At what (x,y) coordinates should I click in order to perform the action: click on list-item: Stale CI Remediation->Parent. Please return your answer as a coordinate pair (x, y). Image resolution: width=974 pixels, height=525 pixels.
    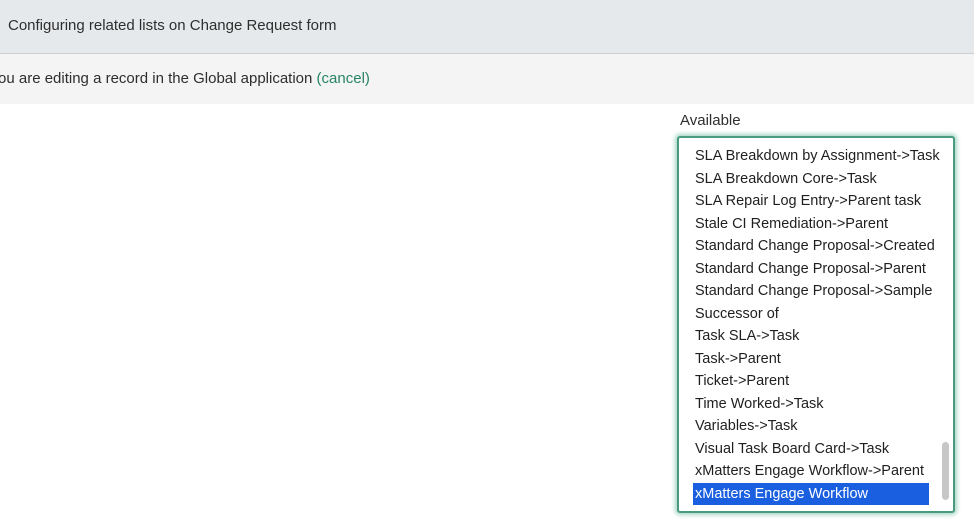
    Looking at the image, I should click on (818, 224).